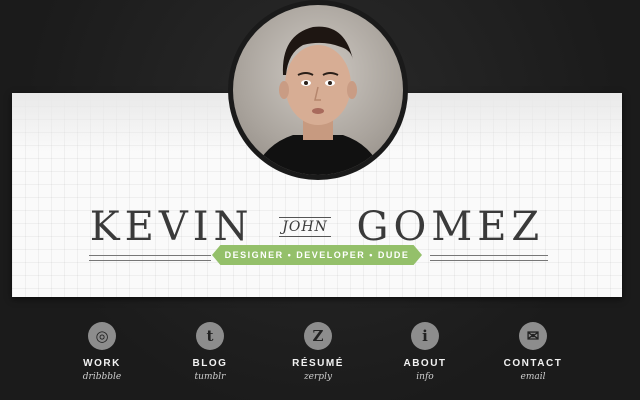 This screenshot has height=400, width=640. Describe the element at coordinates (102, 377) in the screenshot. I see `nav-sublabel: dribbble` at that location.